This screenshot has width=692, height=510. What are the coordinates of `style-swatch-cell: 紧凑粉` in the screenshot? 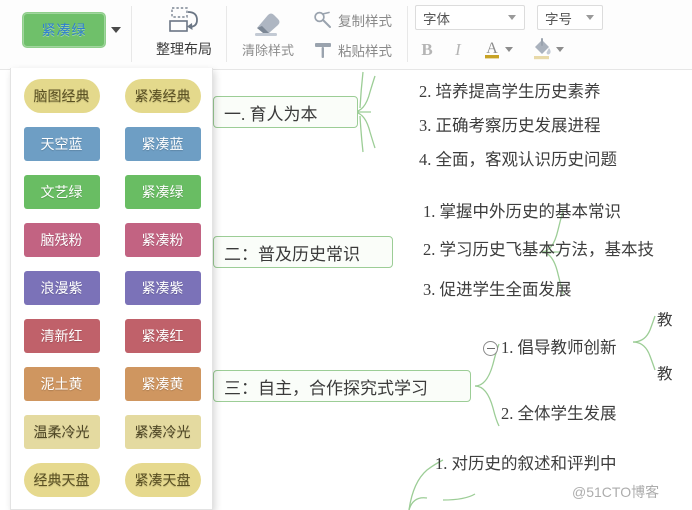 It's located at (162, 240).